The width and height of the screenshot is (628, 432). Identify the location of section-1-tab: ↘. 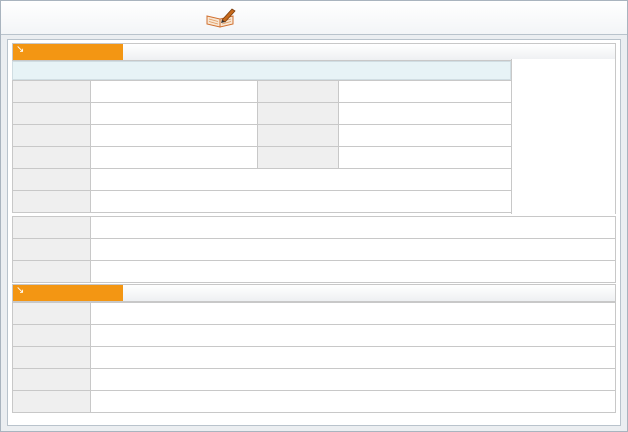
(68, 52).